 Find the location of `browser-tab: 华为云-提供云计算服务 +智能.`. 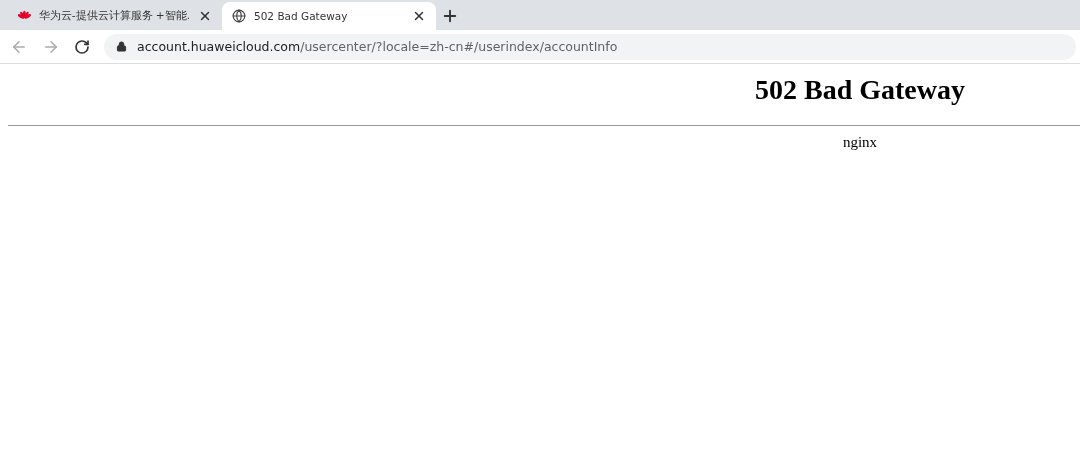

browser-tab: 华为云-提供云计算服务 +智能. is located at coordinates (115, 16).